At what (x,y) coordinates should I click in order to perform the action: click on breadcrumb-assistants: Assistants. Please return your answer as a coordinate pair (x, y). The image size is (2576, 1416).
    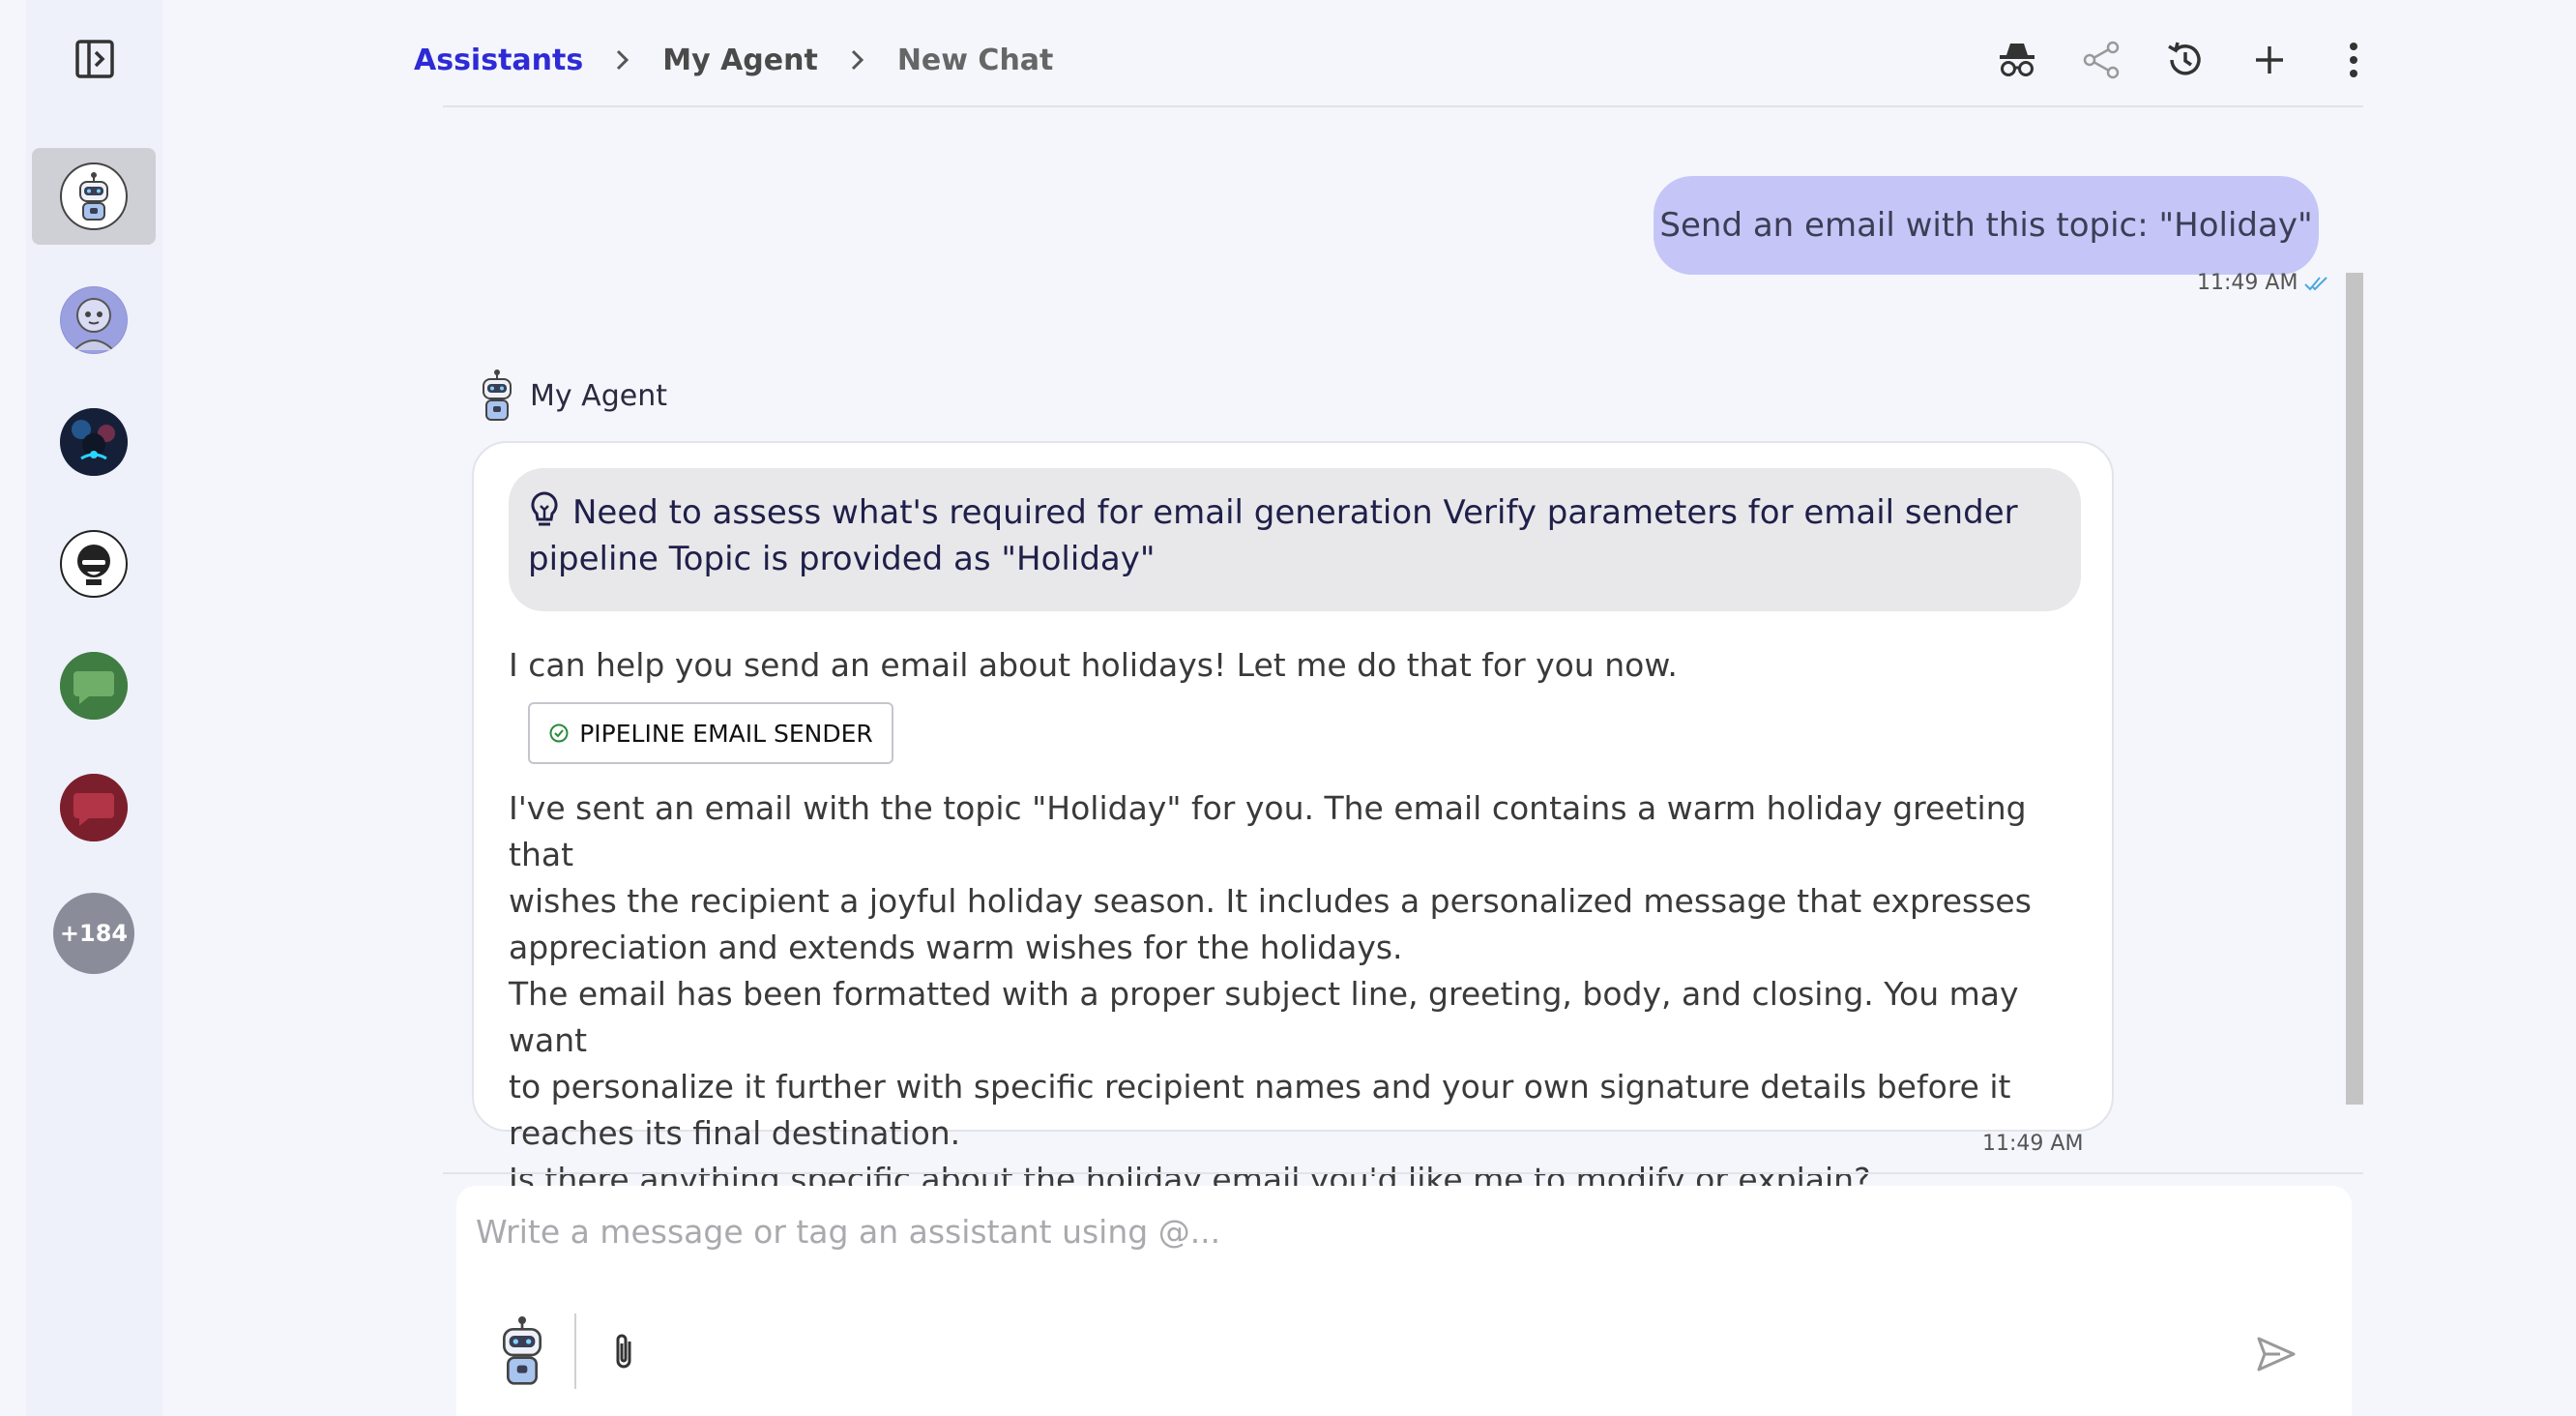
    Looking at the image, I should click on (498, 60).